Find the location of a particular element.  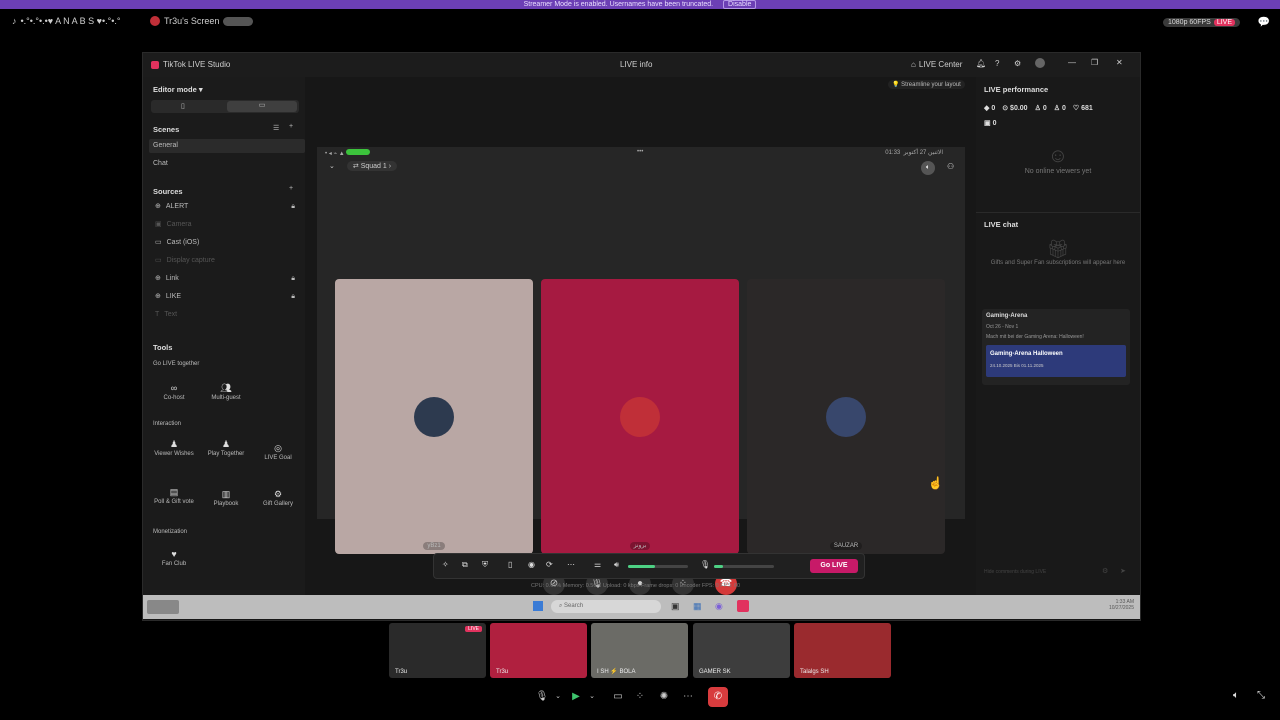

layout-icon: ⧉ is located at coordinates (465, 565).